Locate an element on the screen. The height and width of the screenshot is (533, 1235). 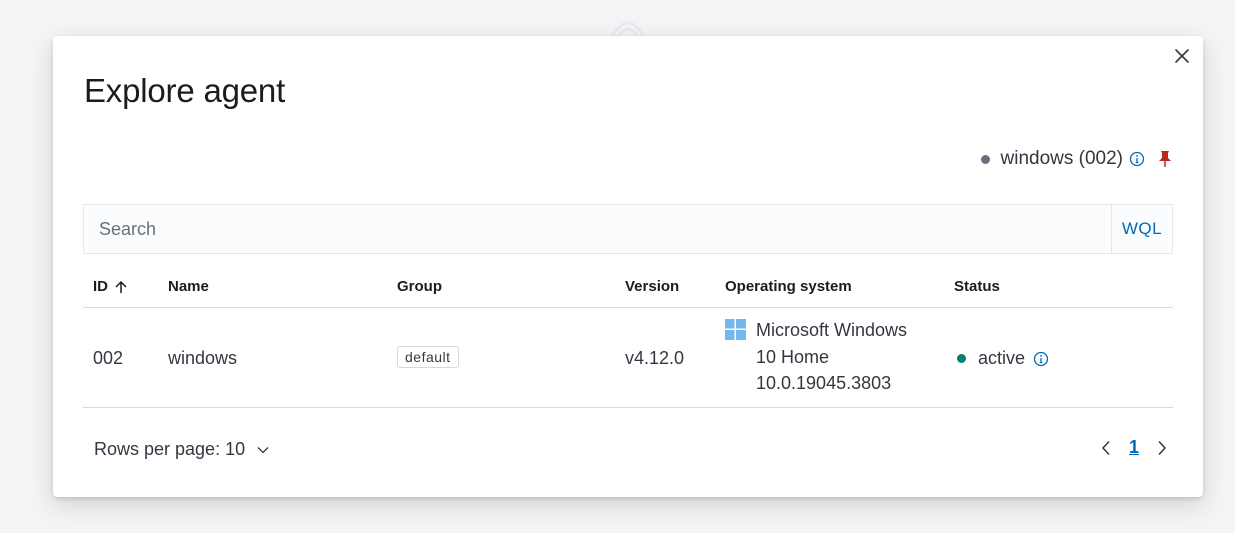
search-bar: WQL is located at coordinates (628, 229).